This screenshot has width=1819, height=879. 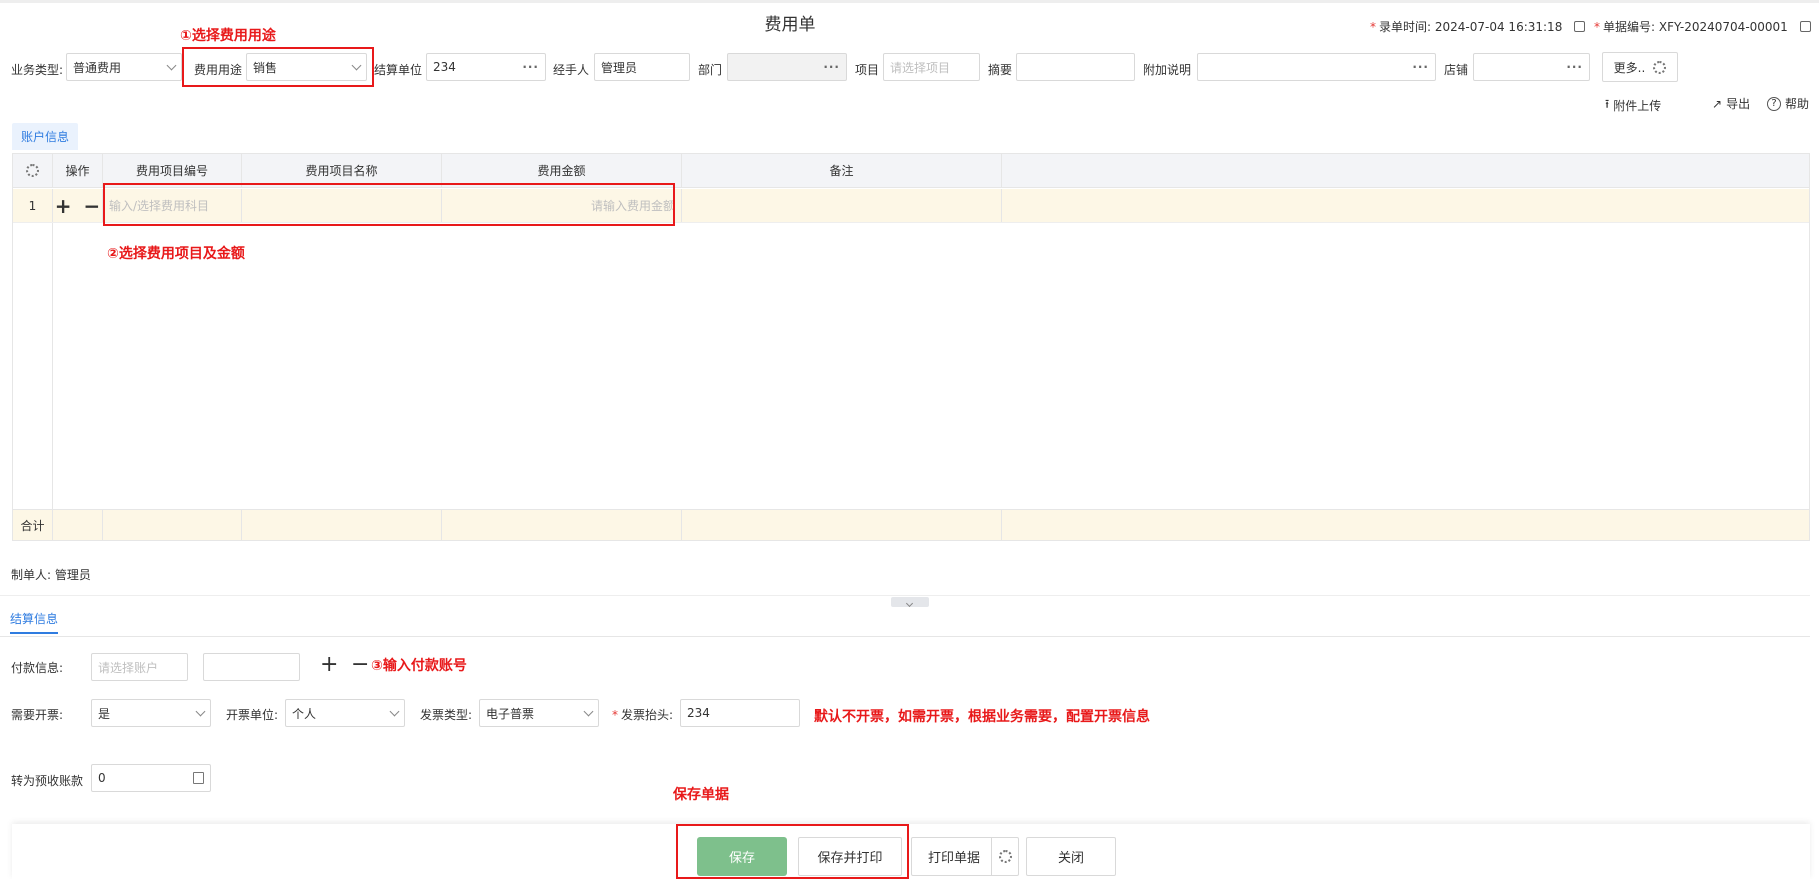 What do you see at coordinates (151, 778) in the screenshot?
I see `prepay-input: 0` at bounding box center [151, 778].